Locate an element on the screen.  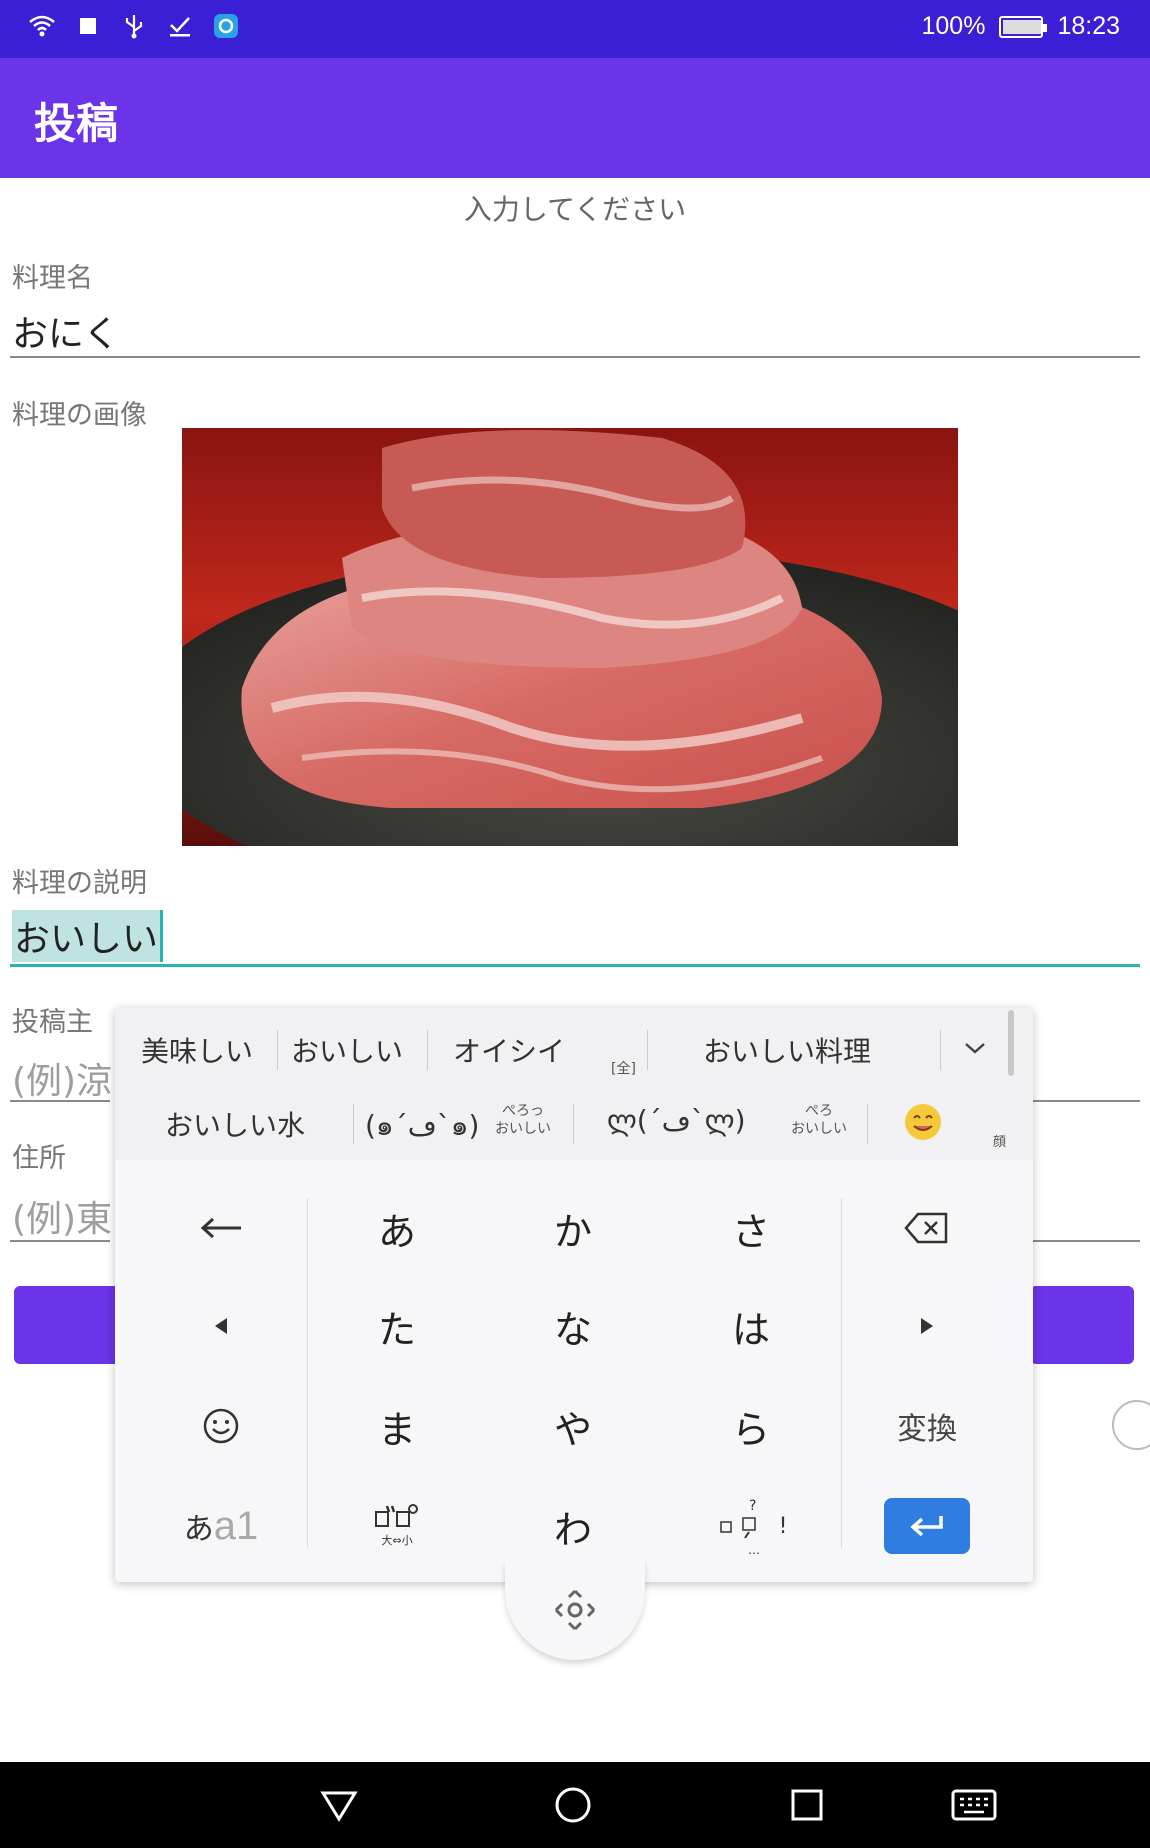
submit-button-right is located at coordinates (1082, 1325).